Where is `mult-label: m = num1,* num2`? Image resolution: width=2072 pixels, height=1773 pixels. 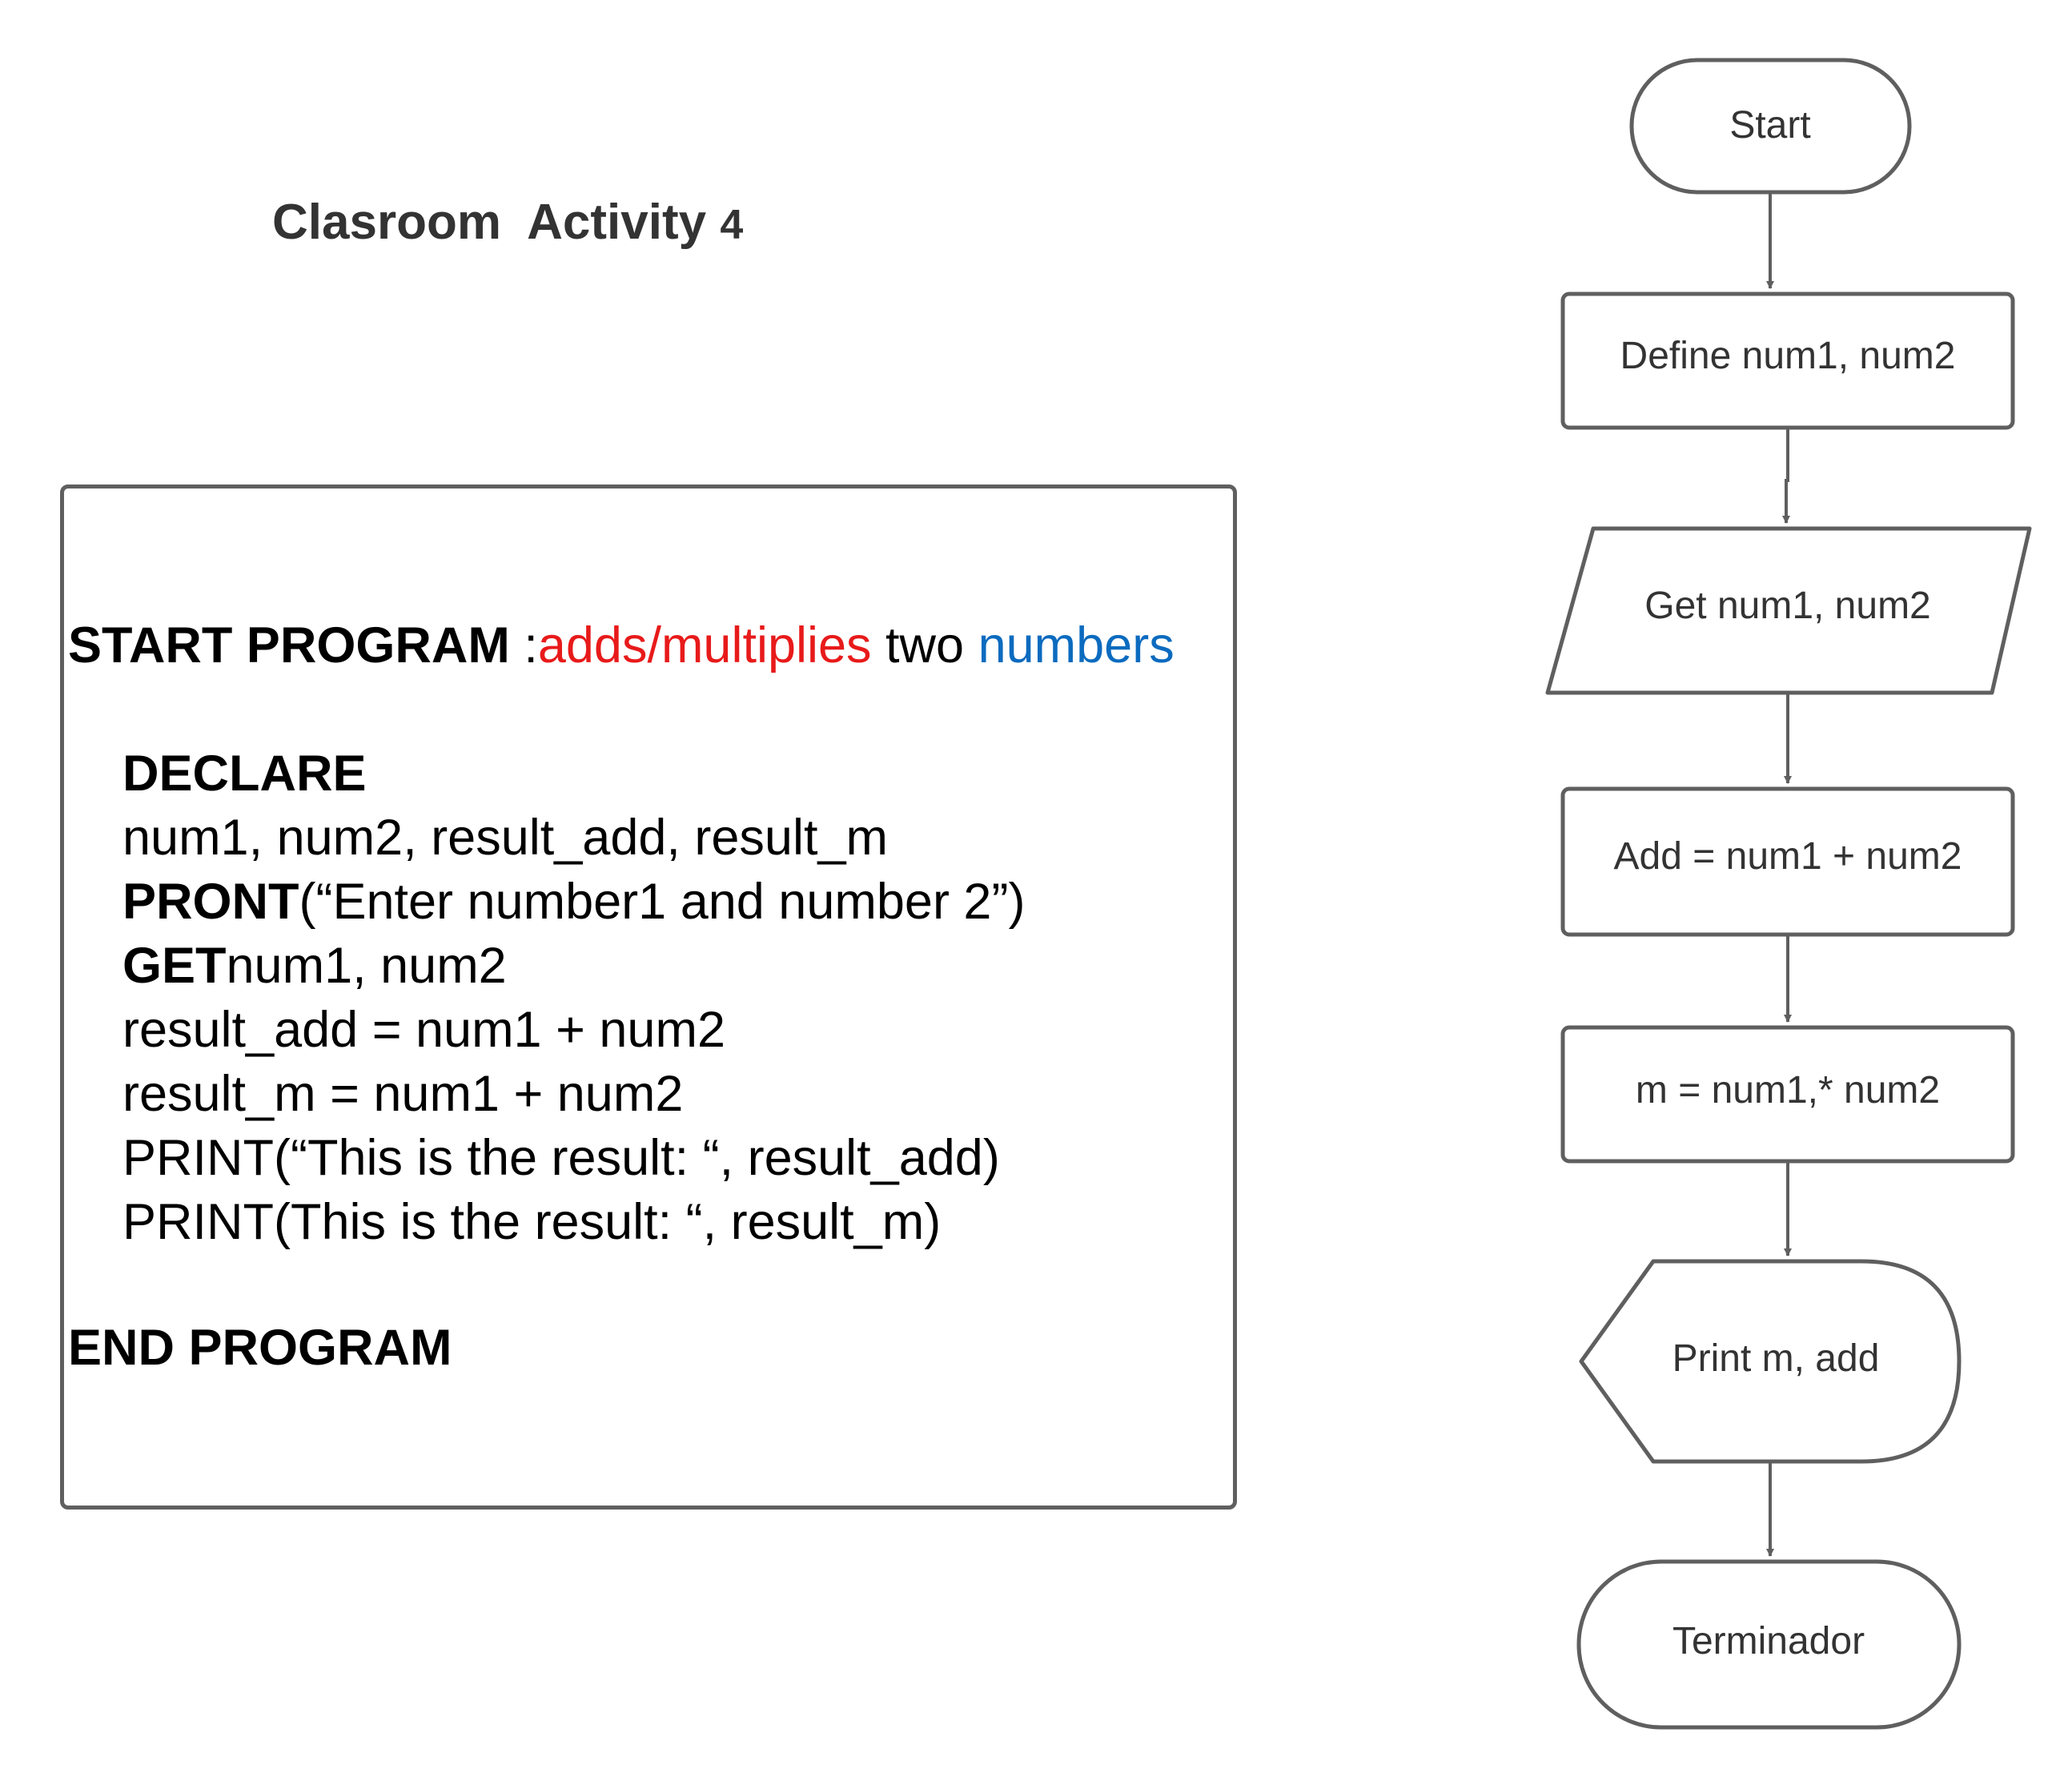 mult-label: m = num1,* num2 is located at coordinates (1788, 1090).